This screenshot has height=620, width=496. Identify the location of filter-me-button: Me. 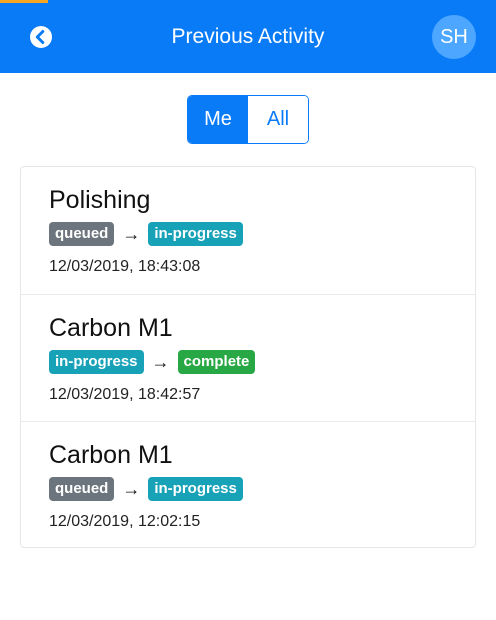
(218, 119).